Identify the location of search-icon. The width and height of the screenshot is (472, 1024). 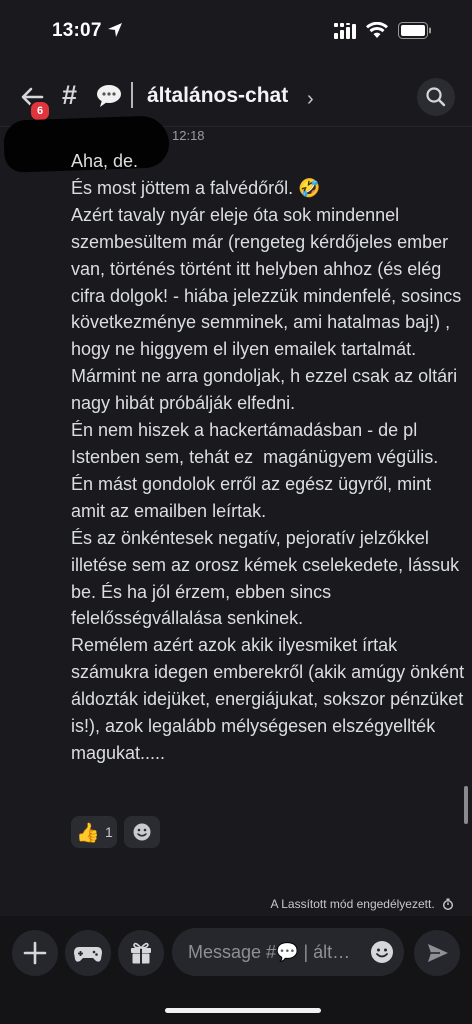
(436, 97).